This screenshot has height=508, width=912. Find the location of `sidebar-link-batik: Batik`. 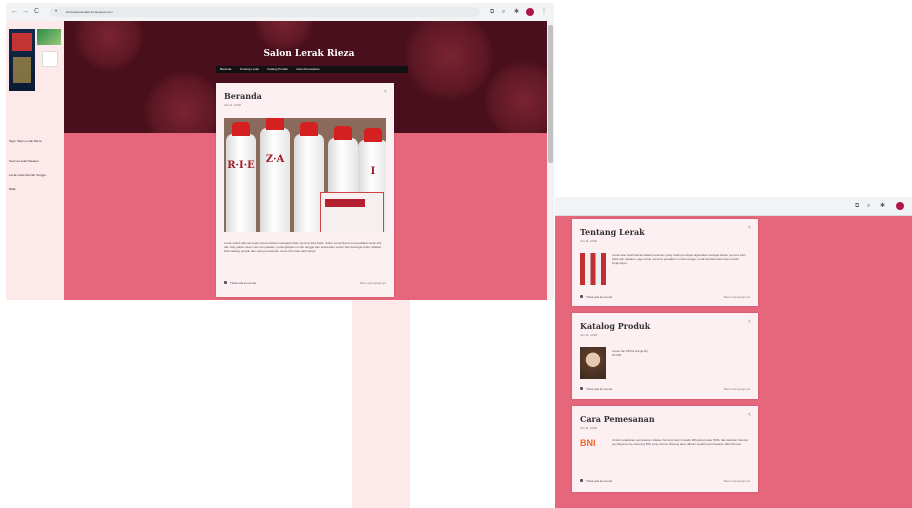

sidebar-link-batik: Batik is located at coordinates (12, 189).